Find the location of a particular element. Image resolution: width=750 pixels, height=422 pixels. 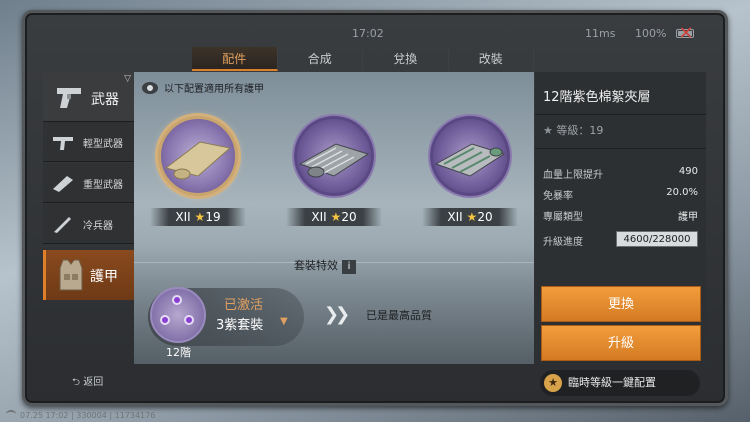

stat-label: 血量上限提升 is located at coordinates (573, 175).